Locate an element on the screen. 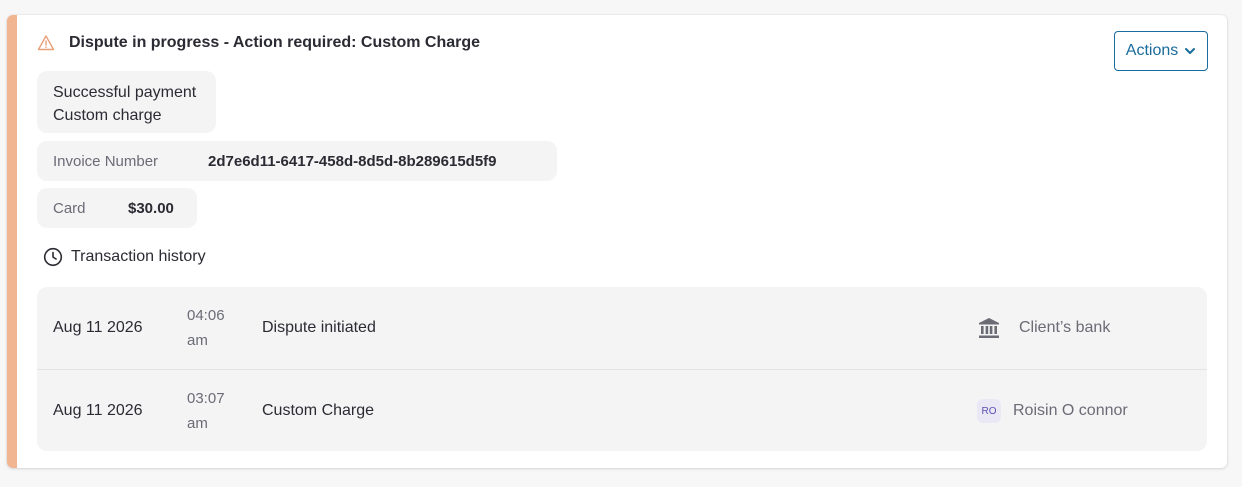 This screenshot has height=487, width=1242. payment-status: Successful payment is located at coordinates (125, 92).